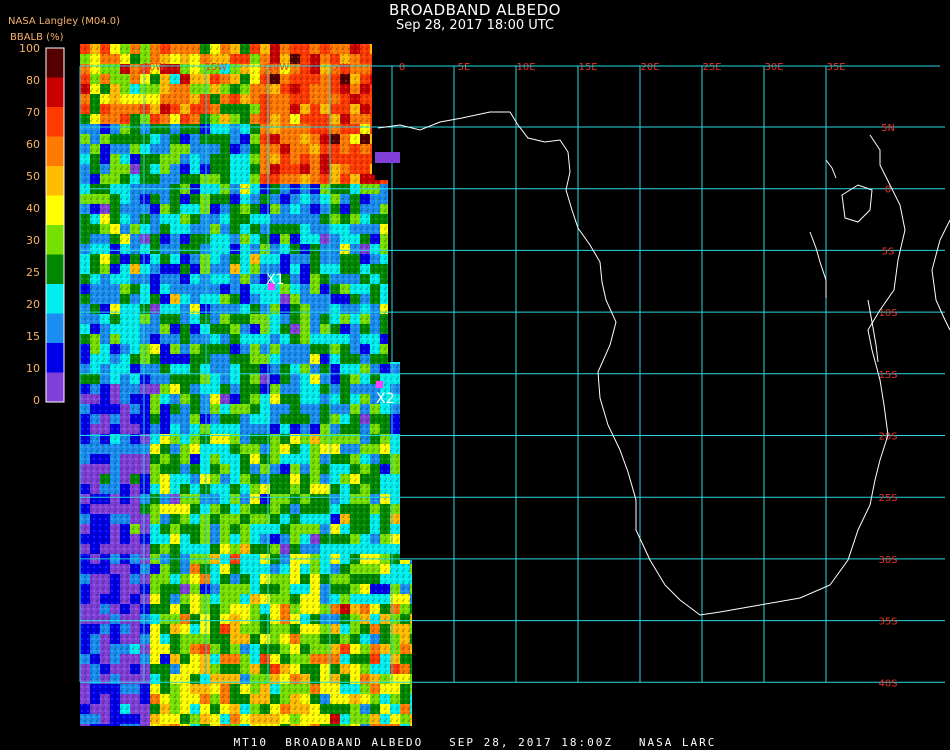 This screenshot has height=750, width=950. Describe the element at coordinates (857, 203) in the screenshot. I see `lake-victoria` at that location.